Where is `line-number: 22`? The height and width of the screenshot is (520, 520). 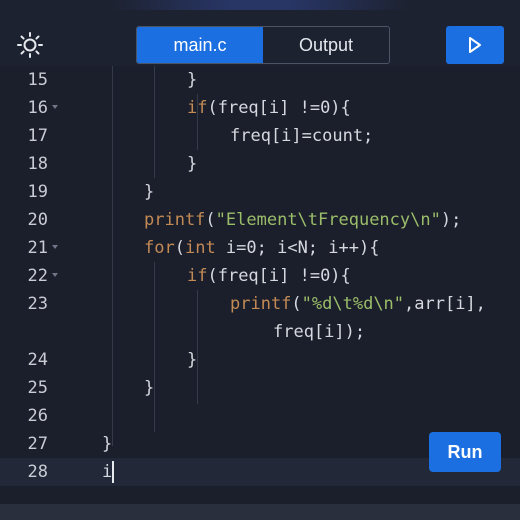 line-number: 22 is located at coordinates (37, 276).